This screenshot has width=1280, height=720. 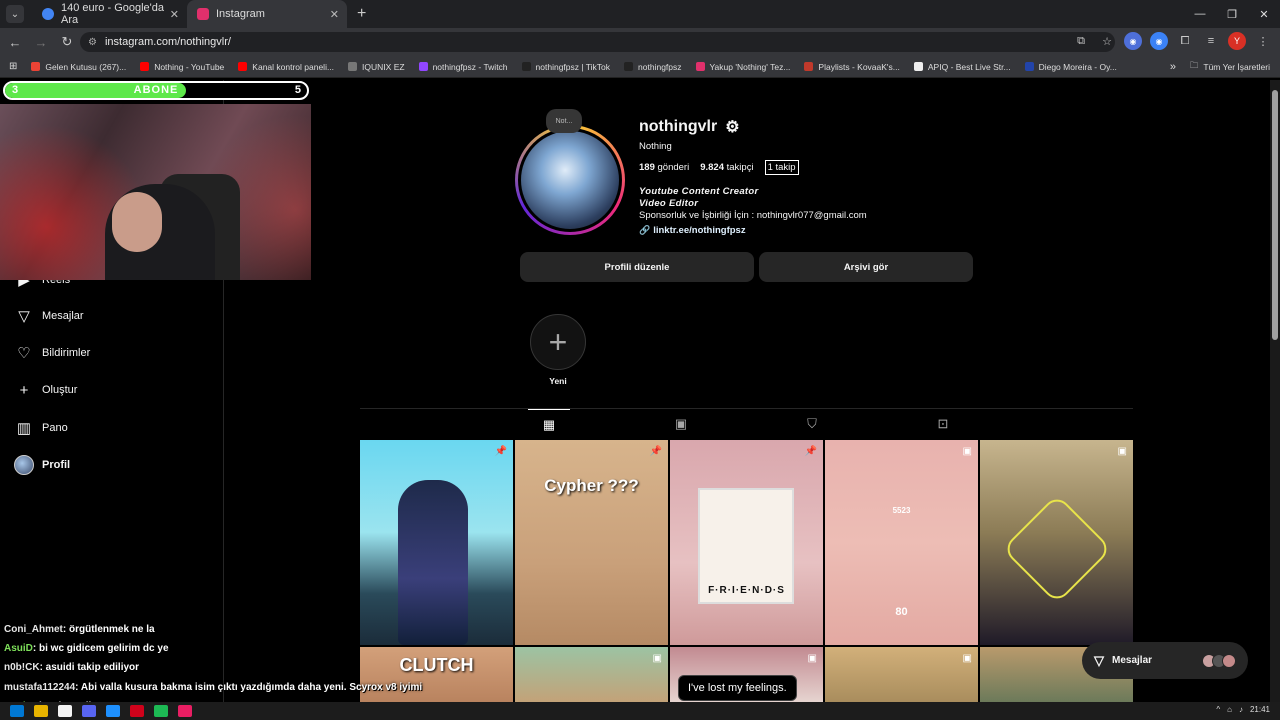 What do you see at coordinates (657, 658) in the screenshot?
I see `clip-icon: ▣` at bounding box center [657, 658].